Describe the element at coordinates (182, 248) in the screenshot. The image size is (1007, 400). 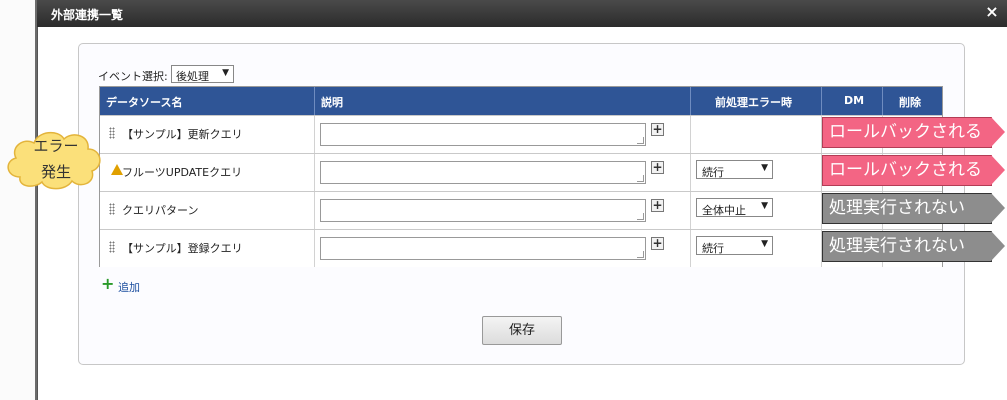
I see `datasource-name: 【サンプル】登録クエリ` at that location.